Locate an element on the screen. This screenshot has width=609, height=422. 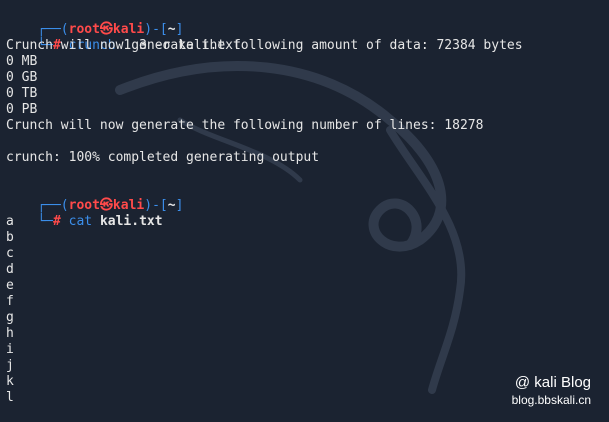
output-line: crunch: 100% completed generating output is located at coordinates (163, 157).